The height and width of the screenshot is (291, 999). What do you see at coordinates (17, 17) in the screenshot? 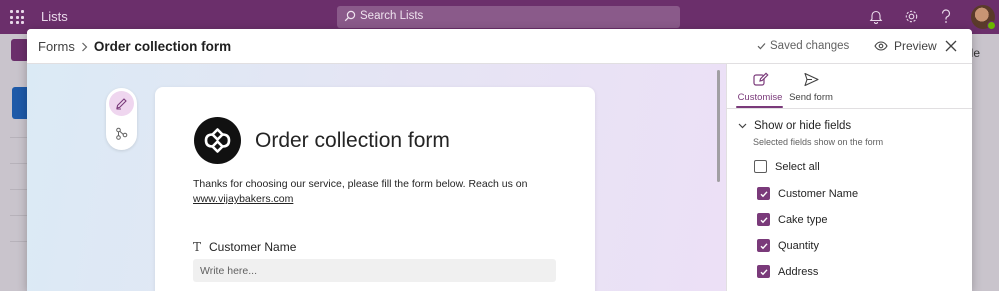
I see `app-launcher-icon` at bounding box center [17, 17].